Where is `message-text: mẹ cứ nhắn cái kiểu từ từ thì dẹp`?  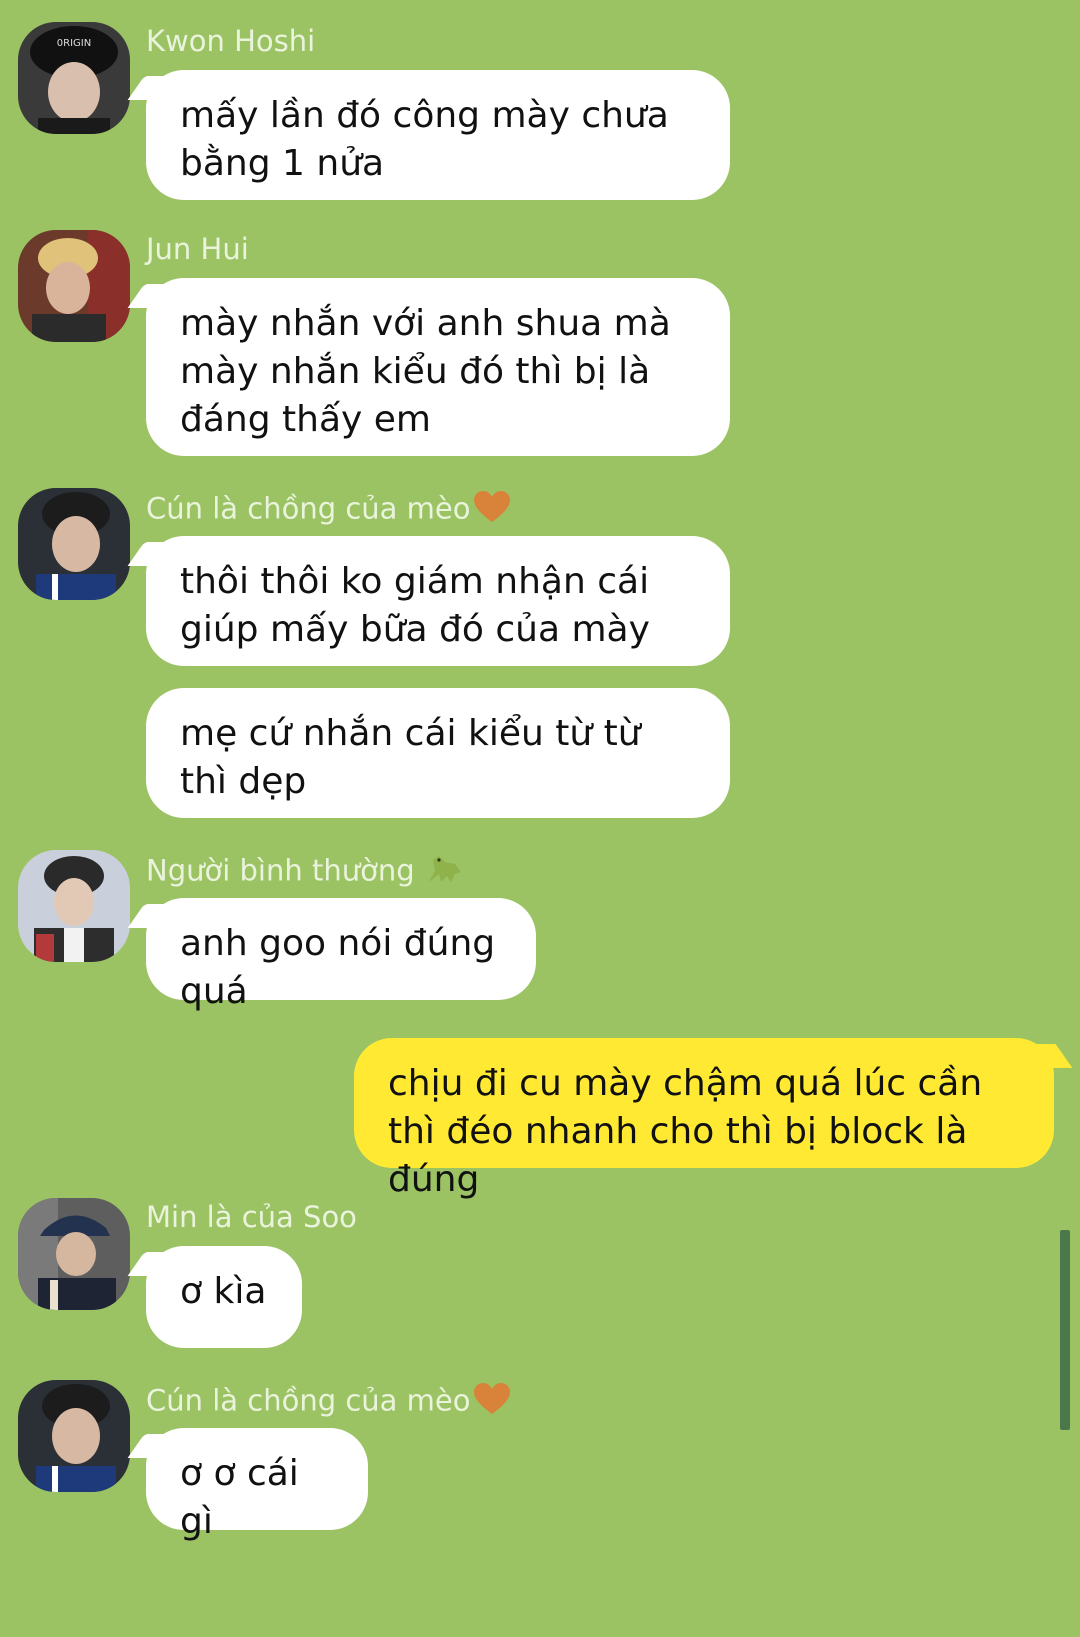
message-text: mẹ cứ nhắn cái kiểu từ từ thì dẹp is located at coordinates (410, 757).